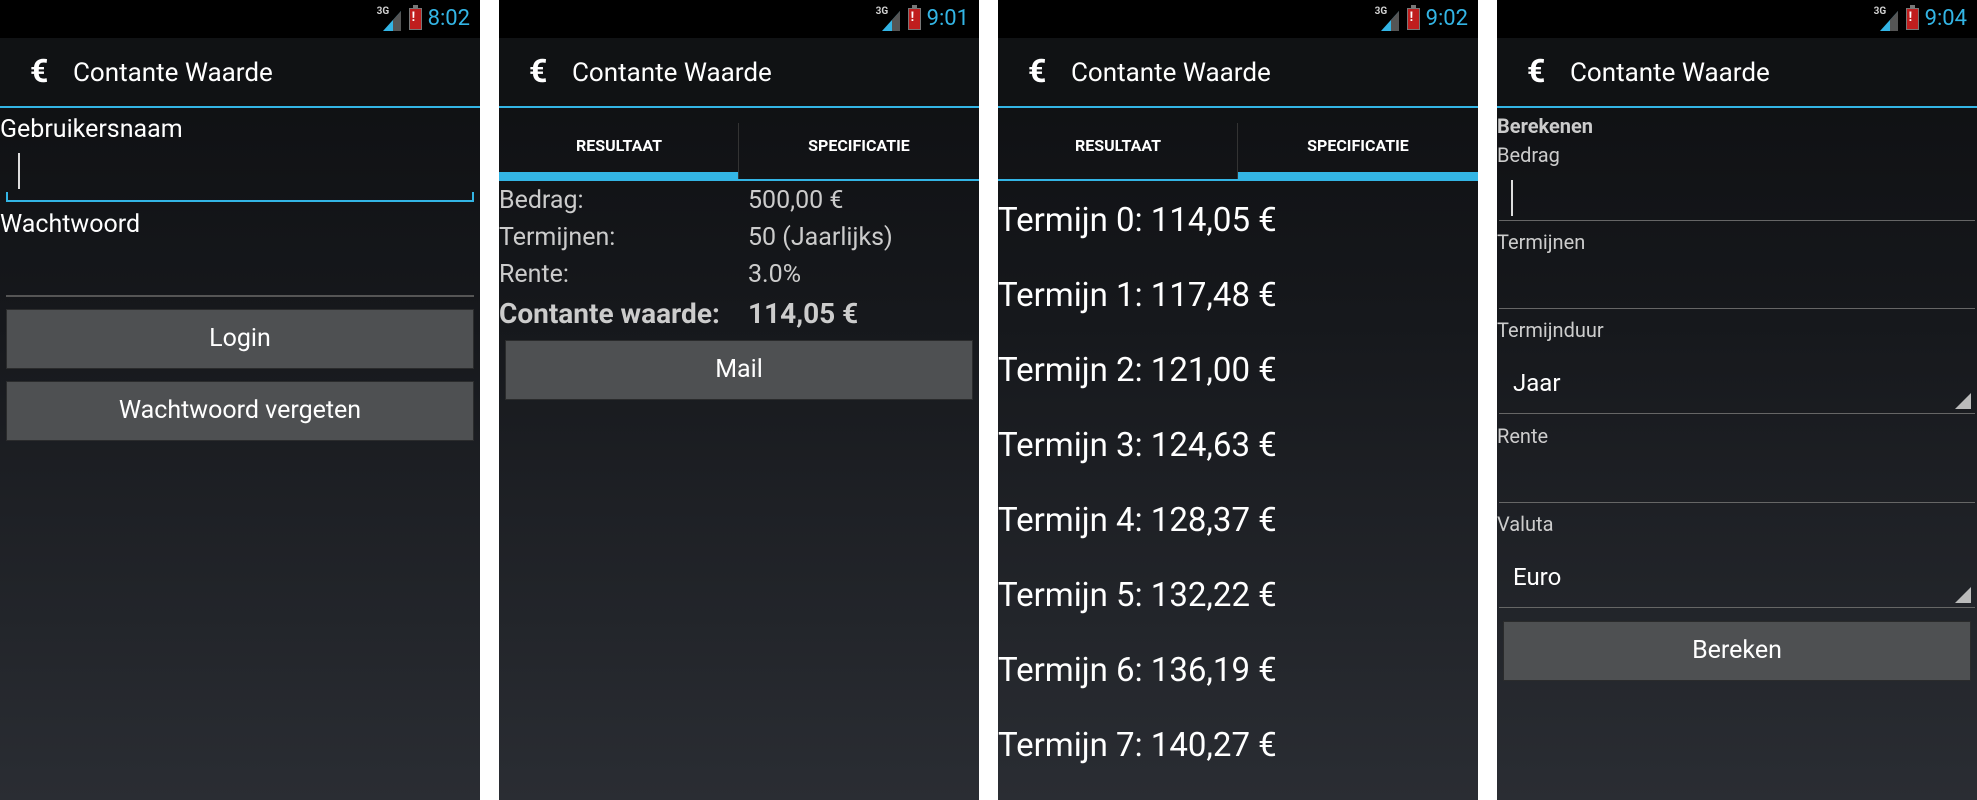 This screenshot has height=800, width=1977. I want to click on row-value: 3.0%, so click(775, 274).